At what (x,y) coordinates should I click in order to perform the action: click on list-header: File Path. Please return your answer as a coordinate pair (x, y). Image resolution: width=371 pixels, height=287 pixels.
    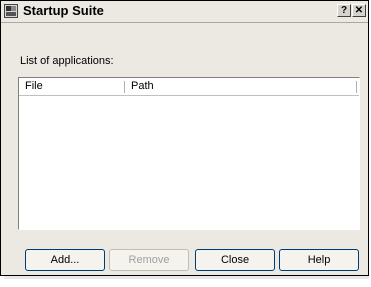
    Looking at the image, I should click on (189, 87).